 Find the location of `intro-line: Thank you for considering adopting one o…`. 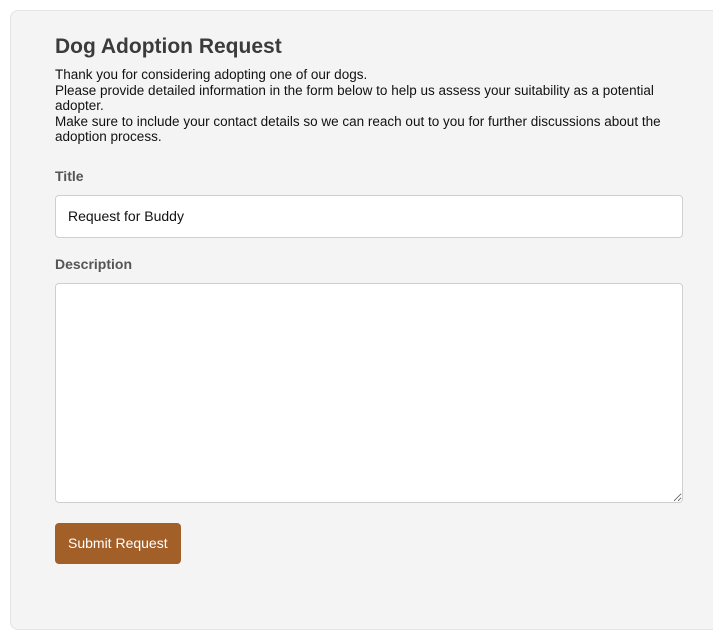

intro-line: Thank you for considering adopting one o… is located at coordinates (211, 74).